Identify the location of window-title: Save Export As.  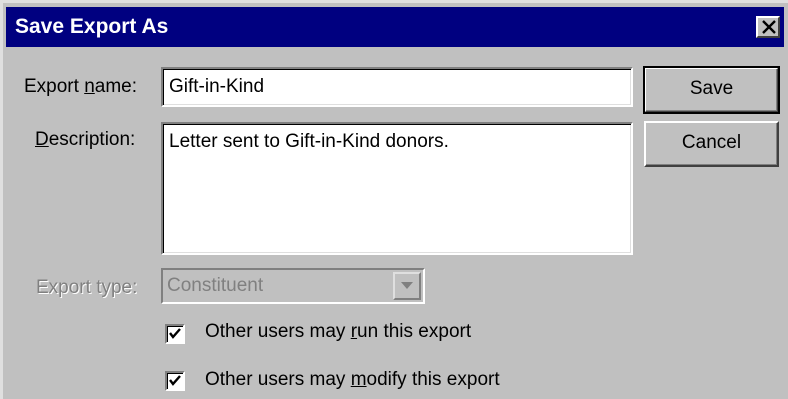
(92, 26).